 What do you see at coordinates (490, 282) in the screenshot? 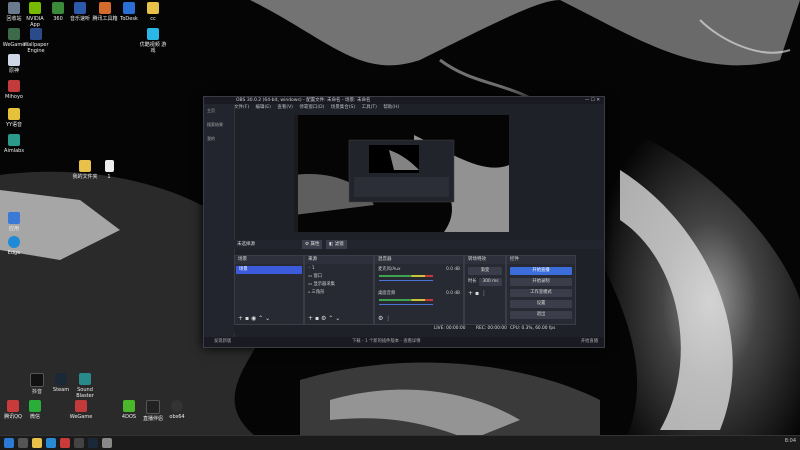
I see `duration-input: 300 ms` at bounding box center [490, 282].